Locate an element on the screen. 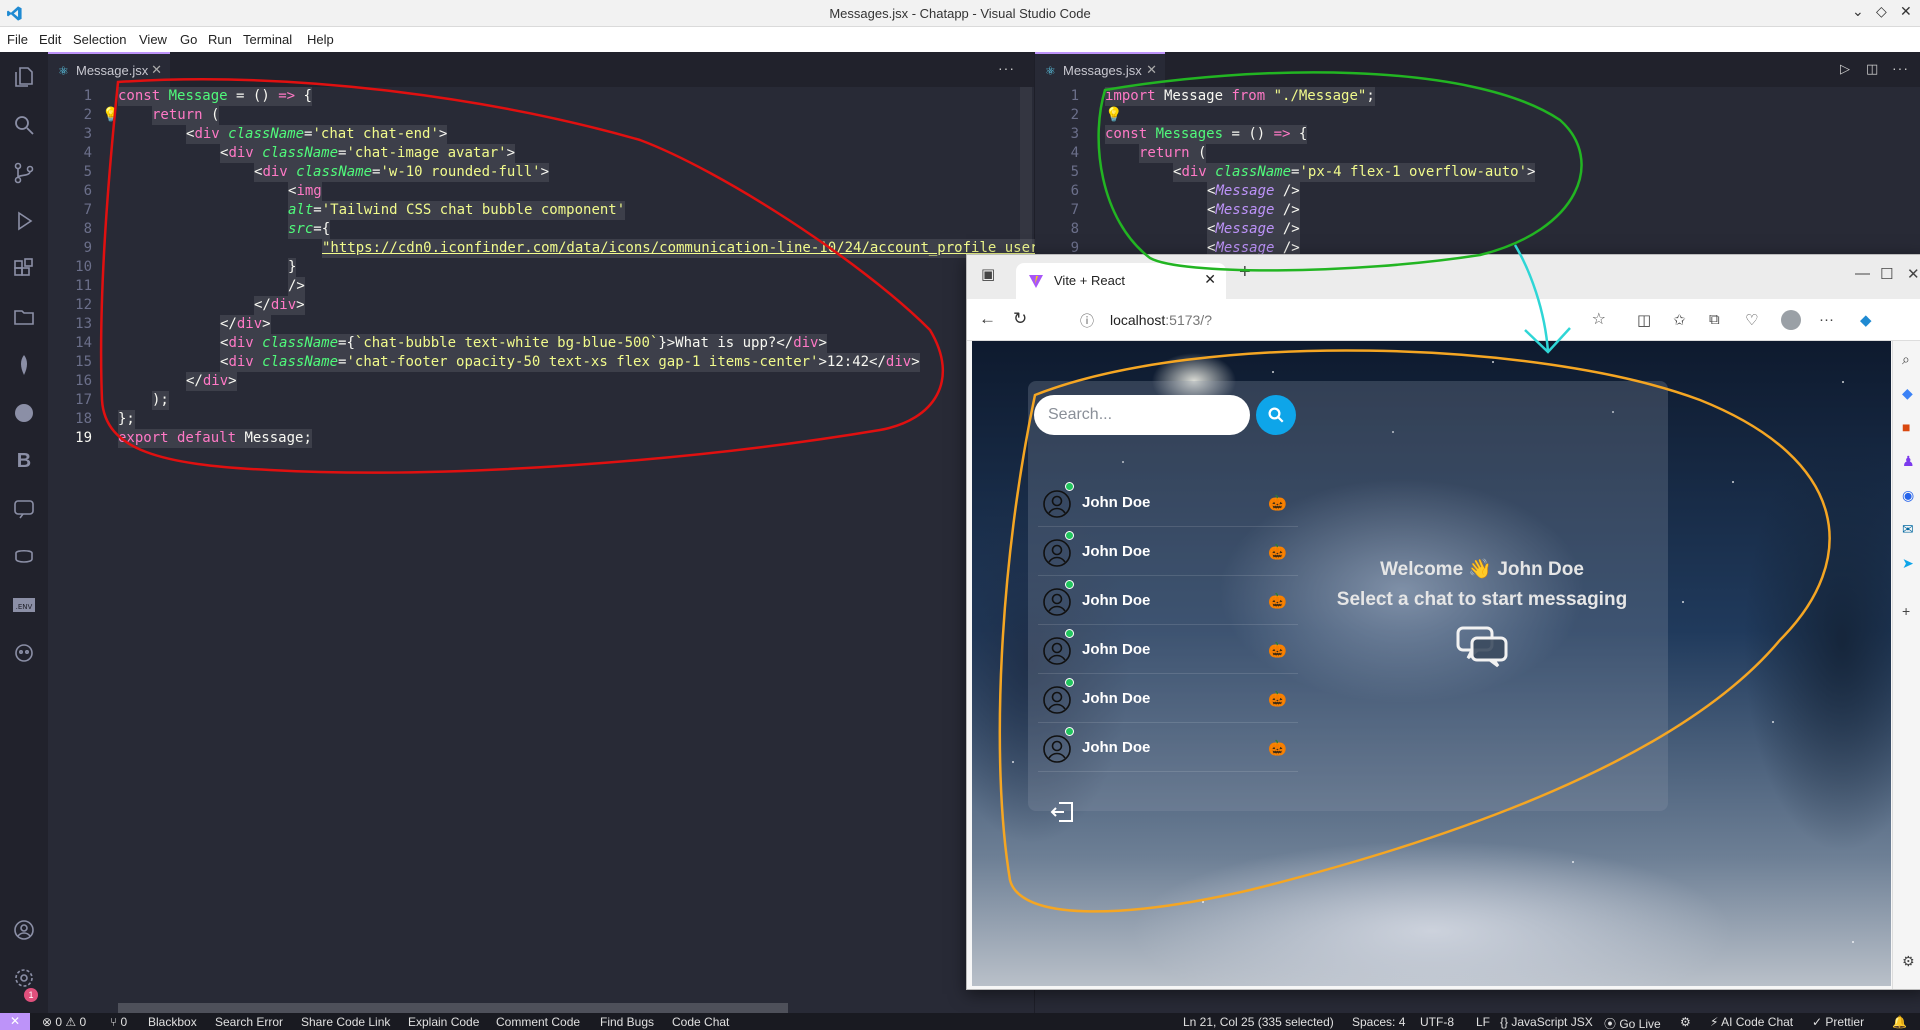  browser-essentials-icon: ♡ is located at coordinates (1751, 320).